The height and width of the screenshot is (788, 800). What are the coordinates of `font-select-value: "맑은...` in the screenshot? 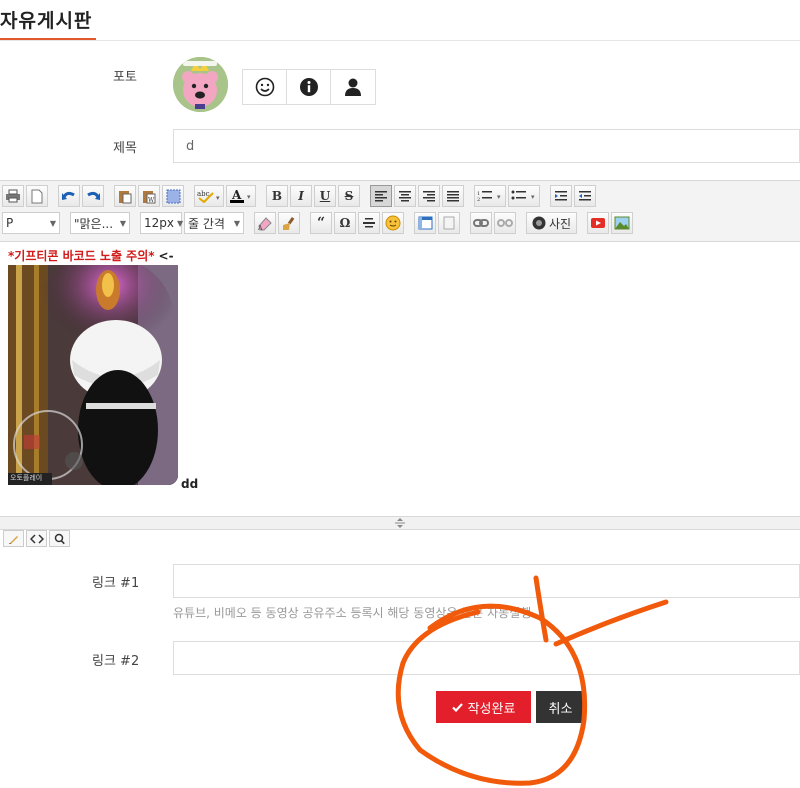 It's located at (94, 223).